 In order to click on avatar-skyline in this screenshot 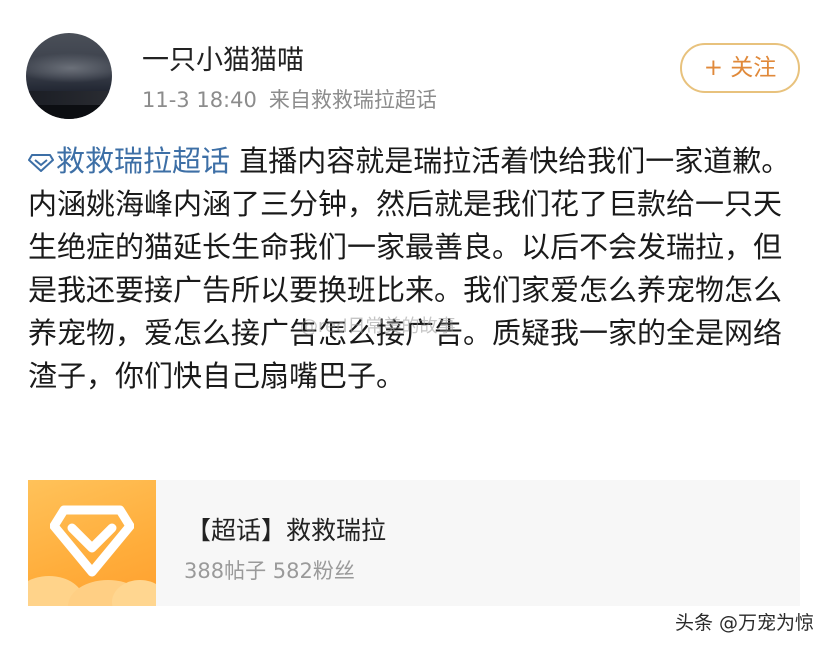, I will do `click(69, 98)`.